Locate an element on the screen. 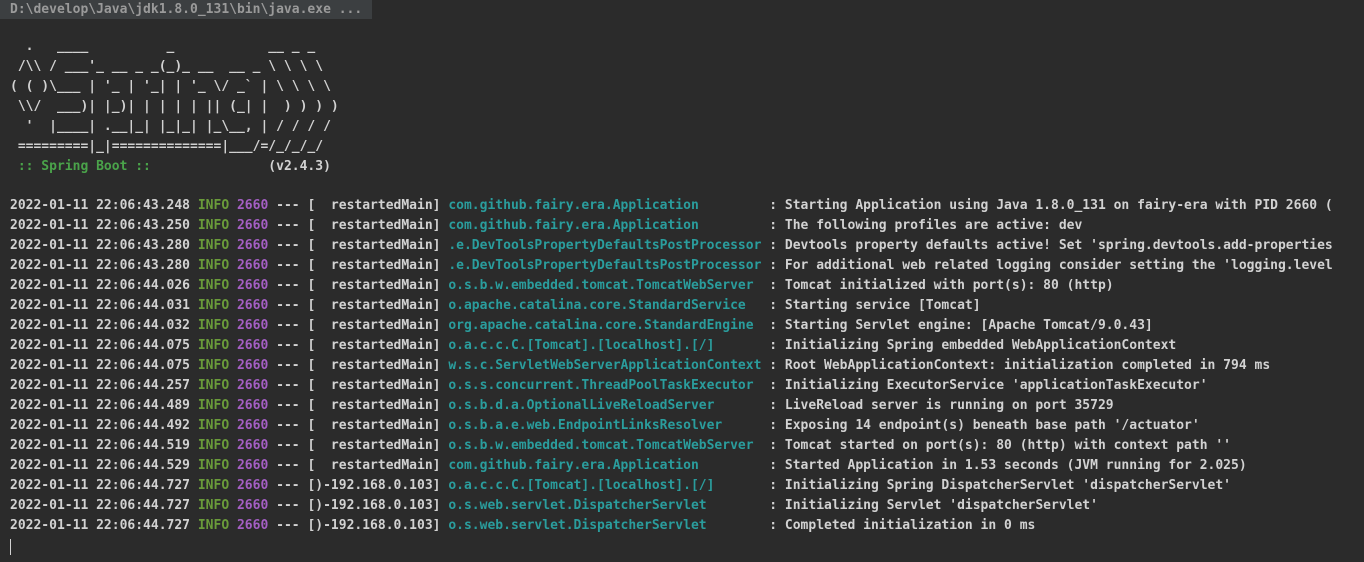 This screenshot has height=562, width=1364. log-timestamp: 2022-01-11 22:06:43.248 is located at coordinates (100, 205).